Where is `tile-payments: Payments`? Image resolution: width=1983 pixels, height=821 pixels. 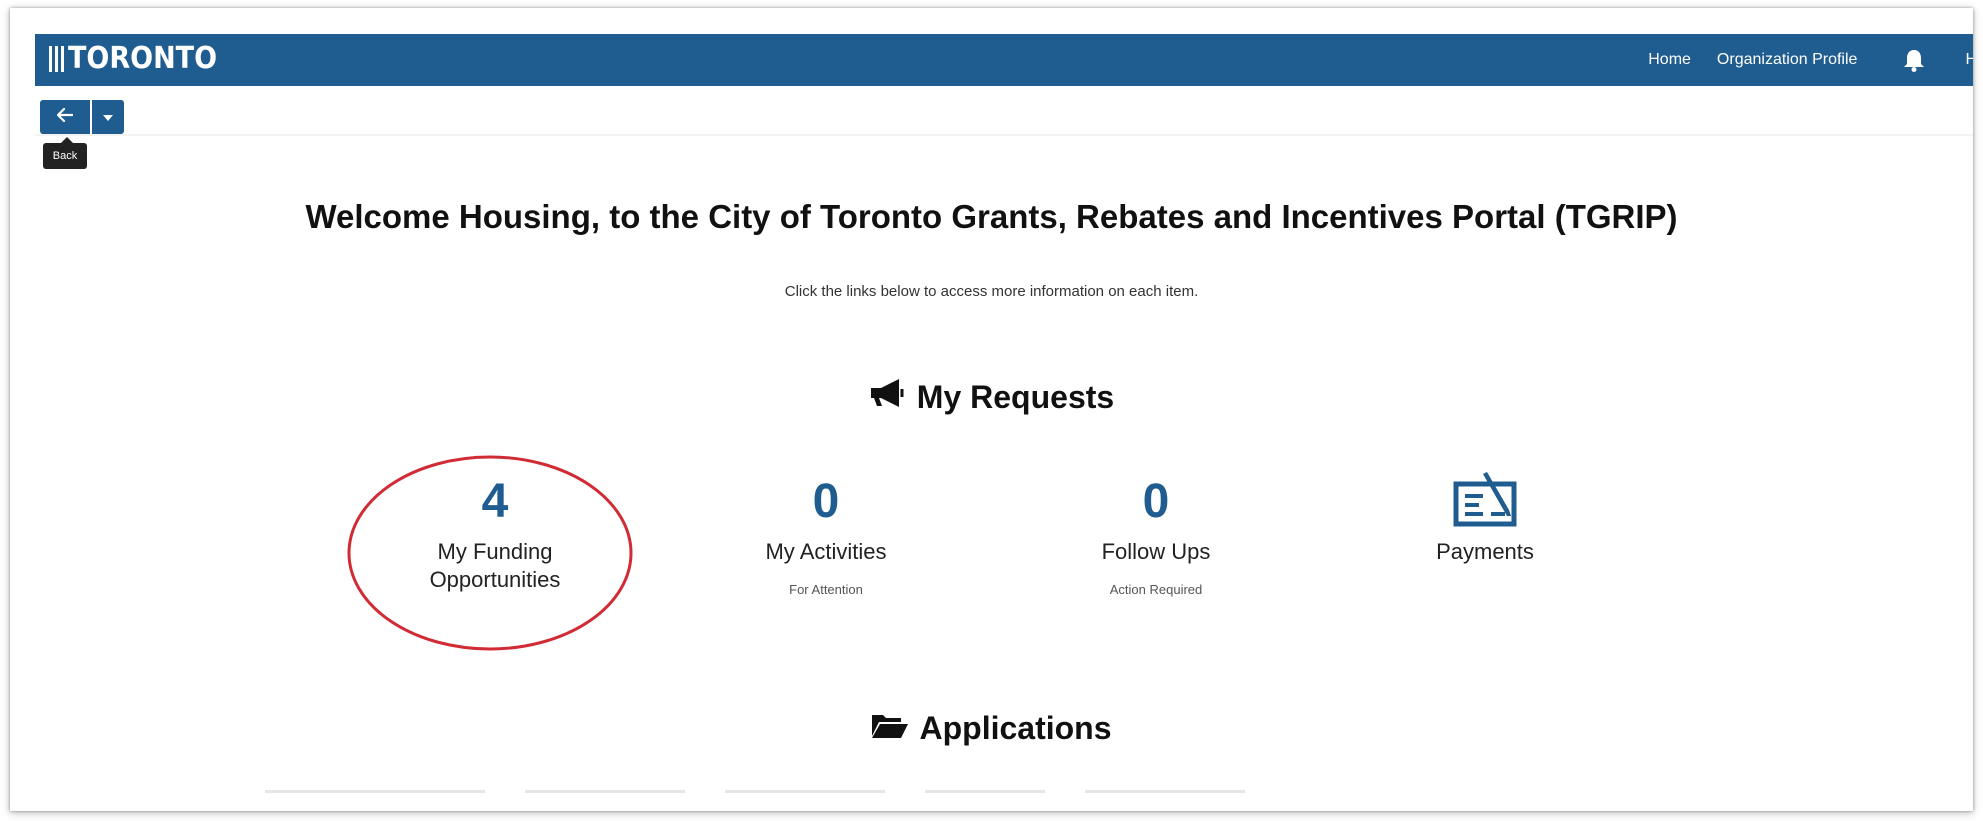 tile-payments: Payments is located at coordinates (1485, 519).